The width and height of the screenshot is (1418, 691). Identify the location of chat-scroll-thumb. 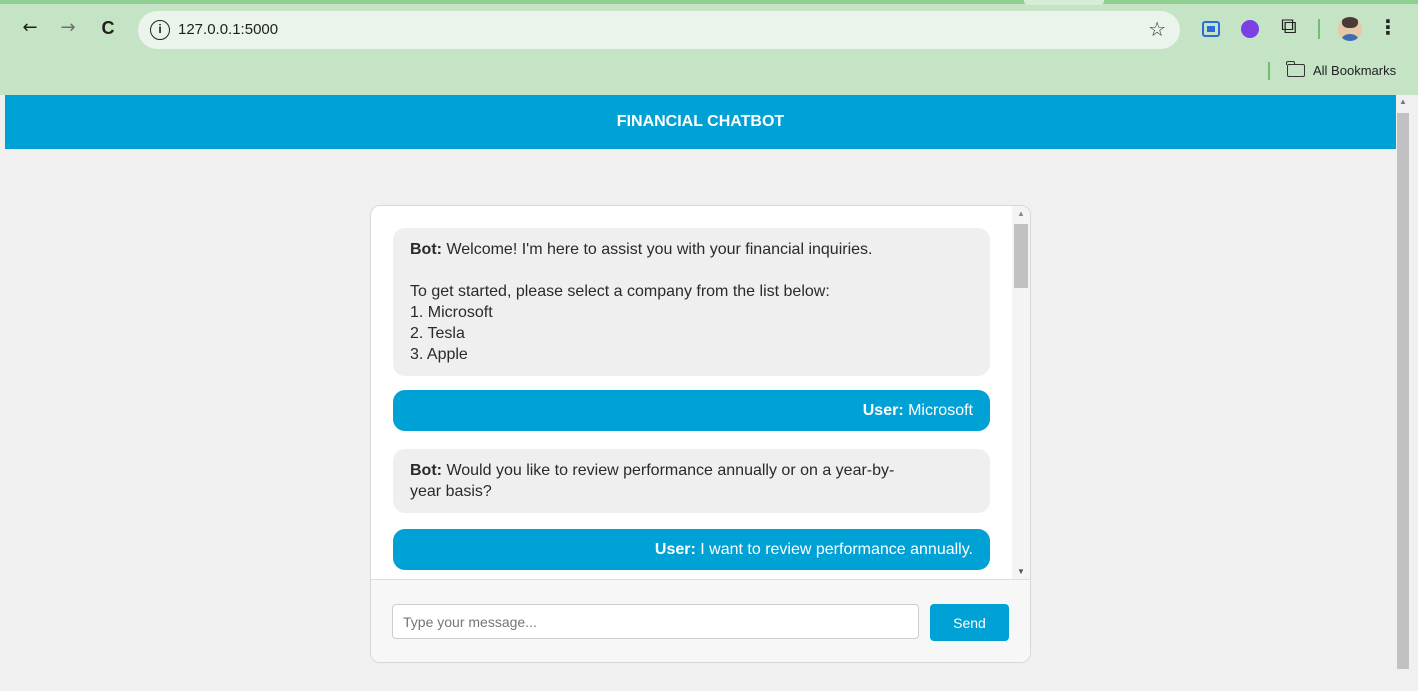
(1021, 256).